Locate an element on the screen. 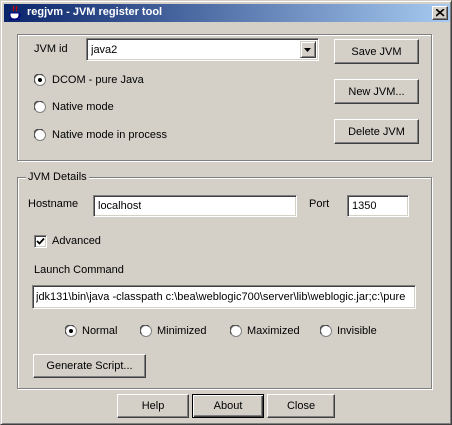 This screenshot has height=425, width=452. window-title: regjvm - JVM register tool is located at coordinates (95, 12).